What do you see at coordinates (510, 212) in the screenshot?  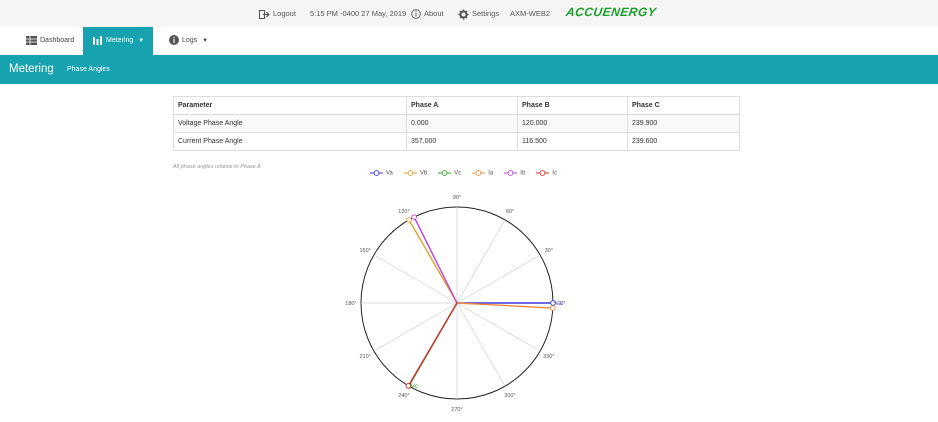 I see `polar-tick-label: 60°` at bounding box center [510, 212].